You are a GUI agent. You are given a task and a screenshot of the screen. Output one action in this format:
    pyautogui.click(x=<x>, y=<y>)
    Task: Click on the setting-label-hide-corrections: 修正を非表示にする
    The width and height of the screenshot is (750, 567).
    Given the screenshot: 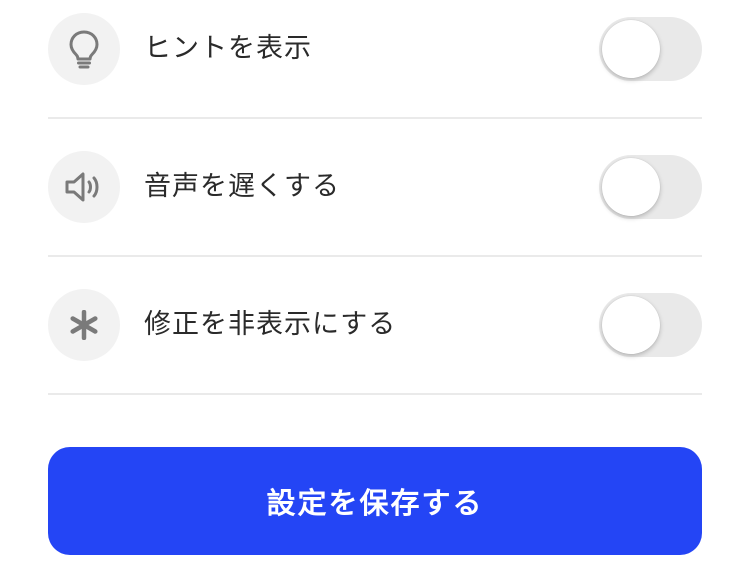 What is the action you would take?
    pyautogui.click(x=270, y=324)
    